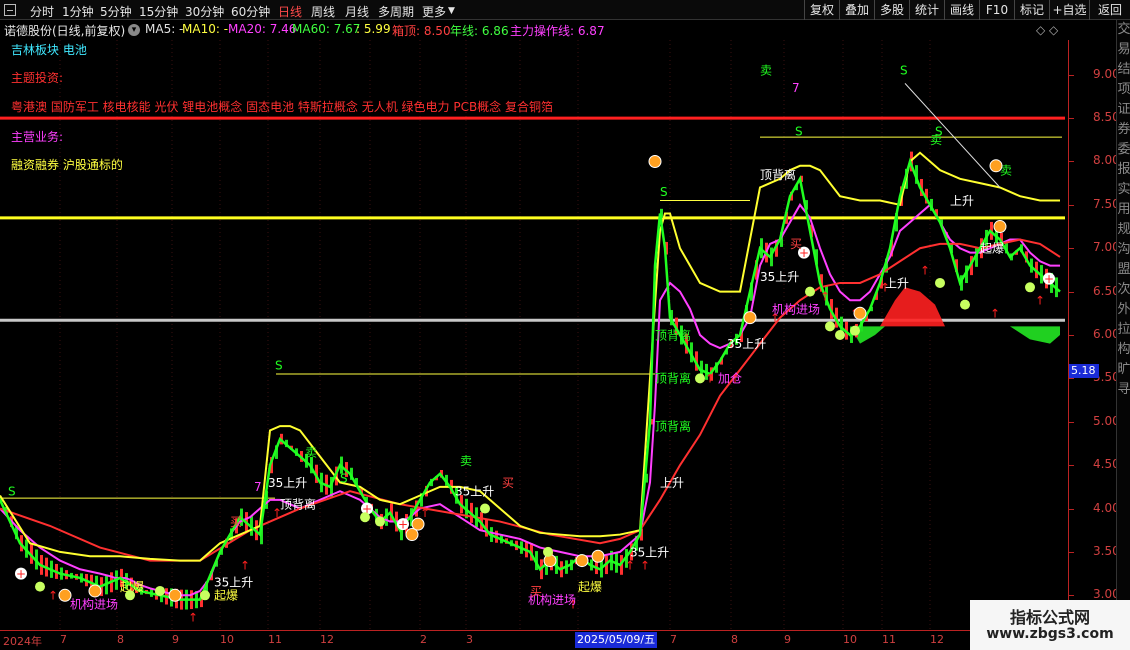  What do you see at coordinates (326, 29) in the screenshot?
I see `ma60-value: MA60: 7.67` at bounding box center [326, 29].